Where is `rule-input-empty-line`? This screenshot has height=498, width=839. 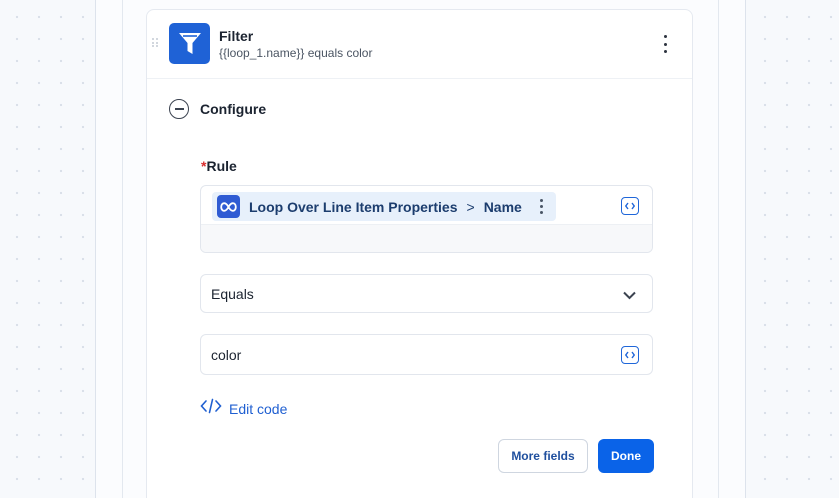 rule-input-empty-line is located at coordinates (426, 238).